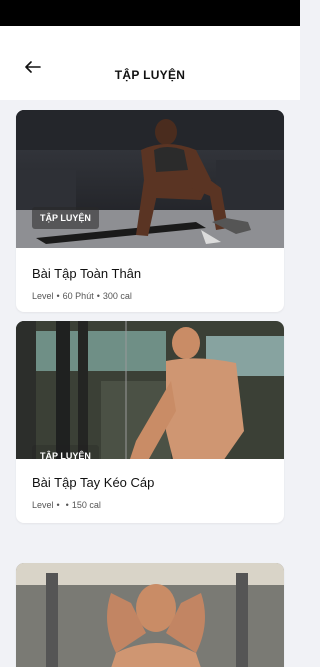 This screenshot has width=320, height=667. I want to click on workout-duration: 60 Phút, so click(78, 296).